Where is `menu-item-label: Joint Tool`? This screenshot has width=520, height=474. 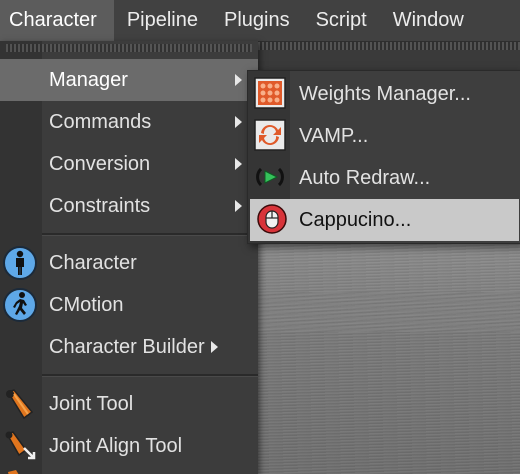
menu-item-label: Joint Tool is located at coordinates (91, 403).